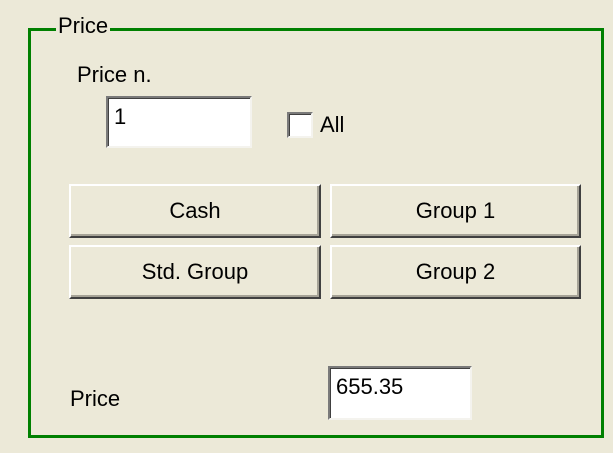 Image resolution: width=613 pixels, height=453 pixels. Describe the element at coordinates (455, 211) in the screenshot. I see `group-1-button: Group 1` at that location.